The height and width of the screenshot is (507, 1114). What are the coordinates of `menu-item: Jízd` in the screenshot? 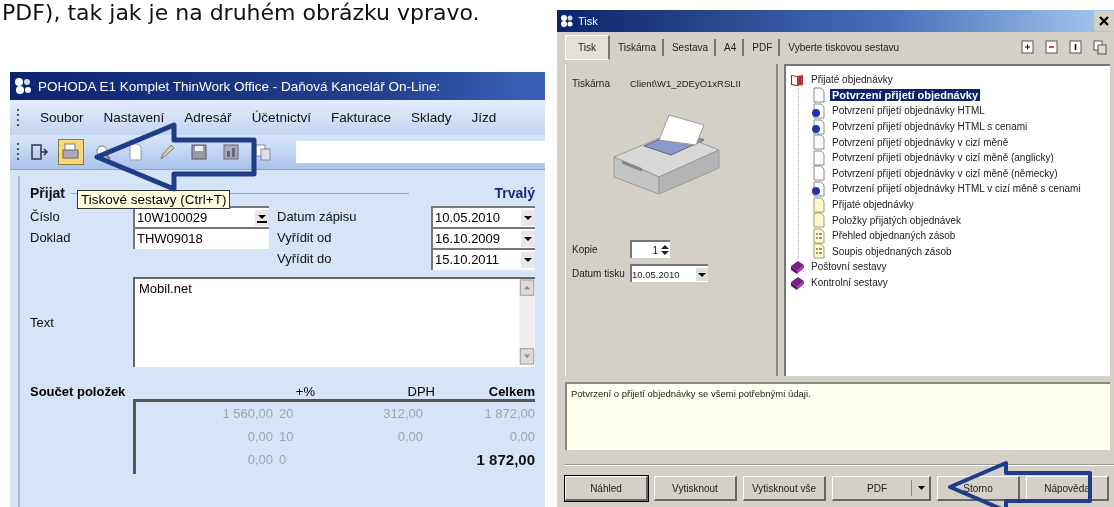 It's located at (484, 117).